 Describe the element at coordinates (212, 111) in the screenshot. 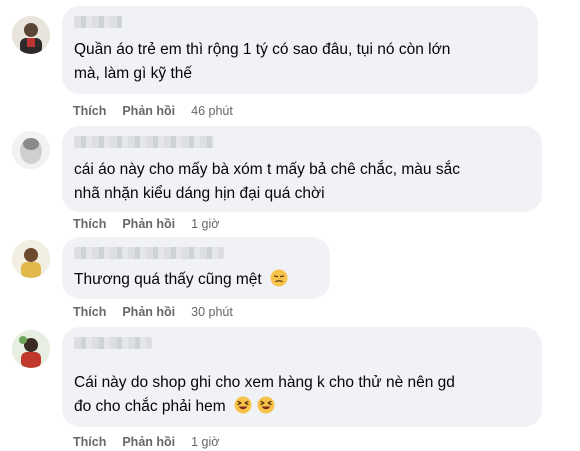

I see `timestamp: 46 phút` at that location.